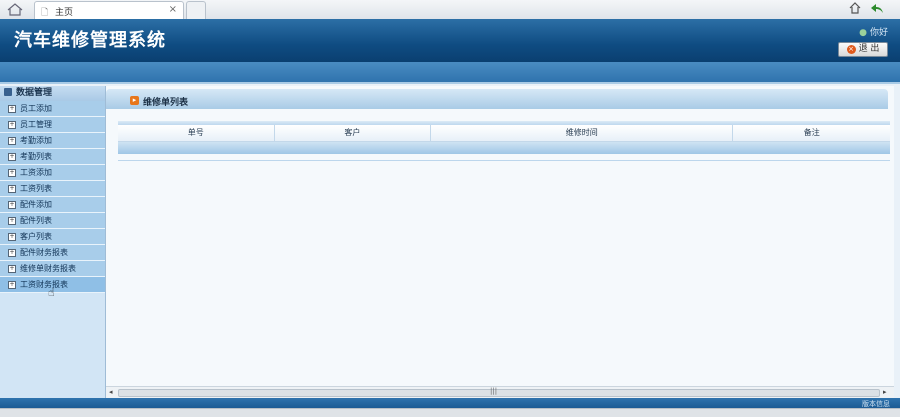 The height and width of the screenshot is (417, 900). I want to click on scrollbar-grip-icon: |||, so click(494, 391).